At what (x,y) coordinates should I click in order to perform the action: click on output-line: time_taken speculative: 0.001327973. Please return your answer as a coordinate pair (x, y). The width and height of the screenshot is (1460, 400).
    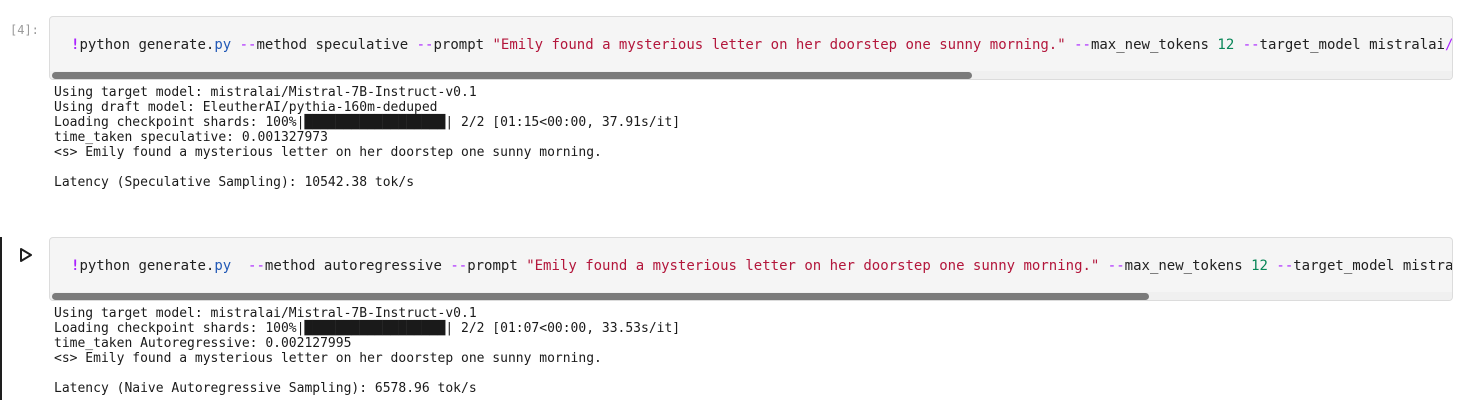
    Looking at the image, I should click on (191, 137).